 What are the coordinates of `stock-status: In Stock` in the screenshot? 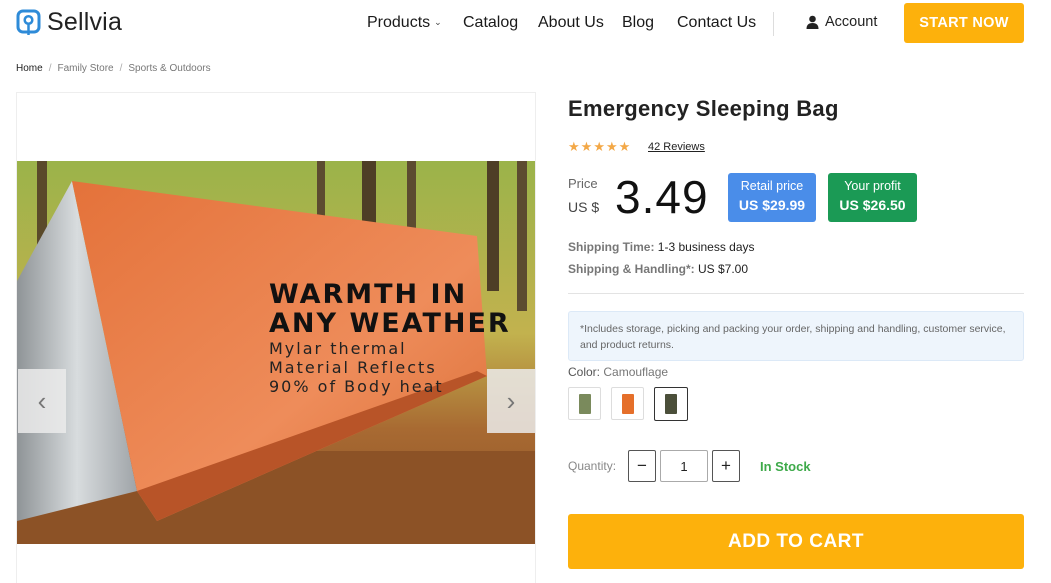 It's located at (785, 466).